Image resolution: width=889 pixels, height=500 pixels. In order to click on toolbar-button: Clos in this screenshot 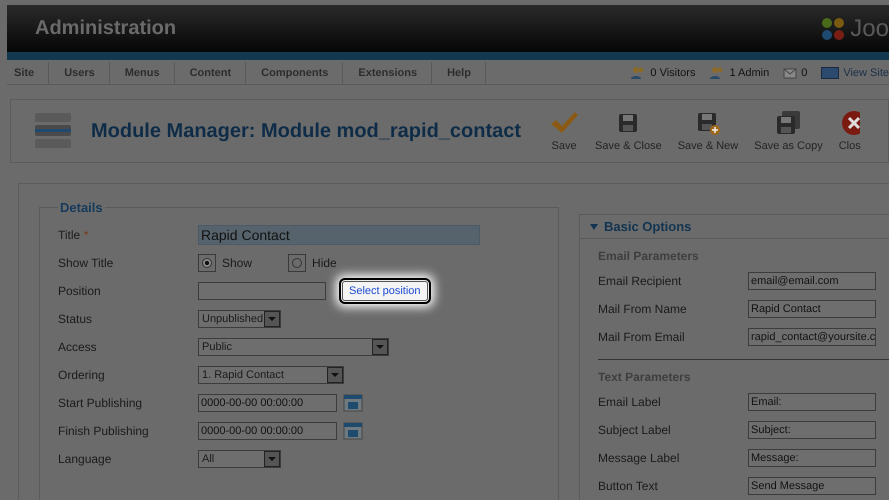, I will do `click(849, 131)`.